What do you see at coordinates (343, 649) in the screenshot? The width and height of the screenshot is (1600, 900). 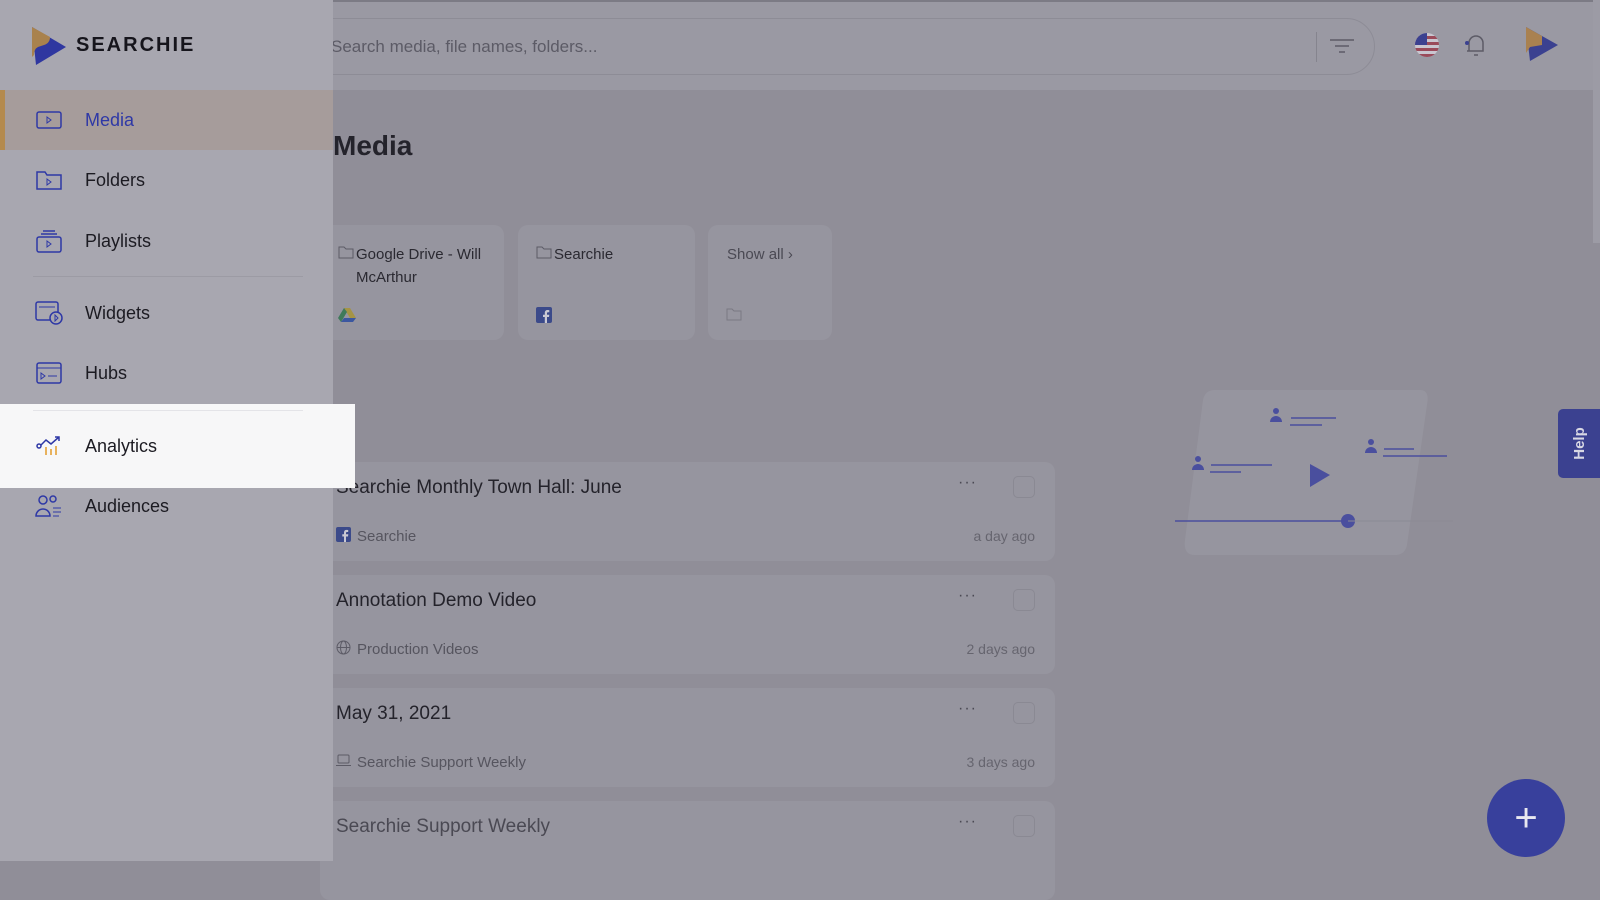 I see `globe-icon` at bounding box center [343, 649].